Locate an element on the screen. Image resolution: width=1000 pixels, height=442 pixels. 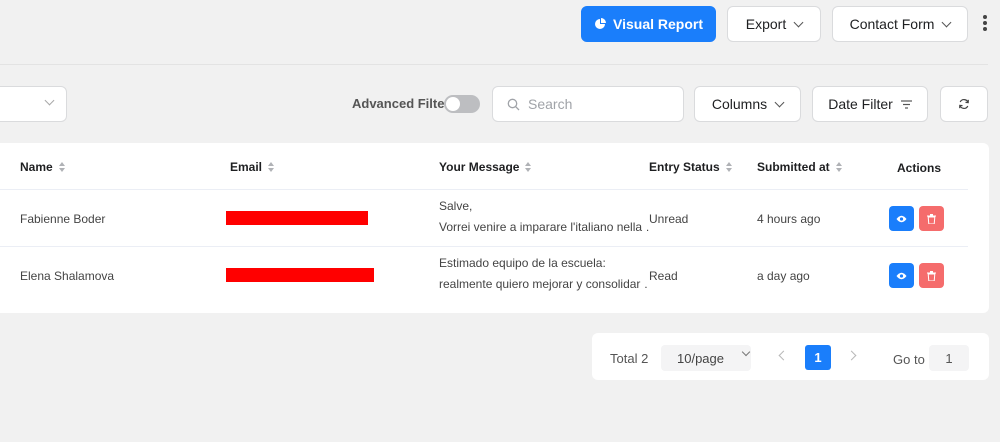
columns-label: Columns is located at coordinates (739, 104).